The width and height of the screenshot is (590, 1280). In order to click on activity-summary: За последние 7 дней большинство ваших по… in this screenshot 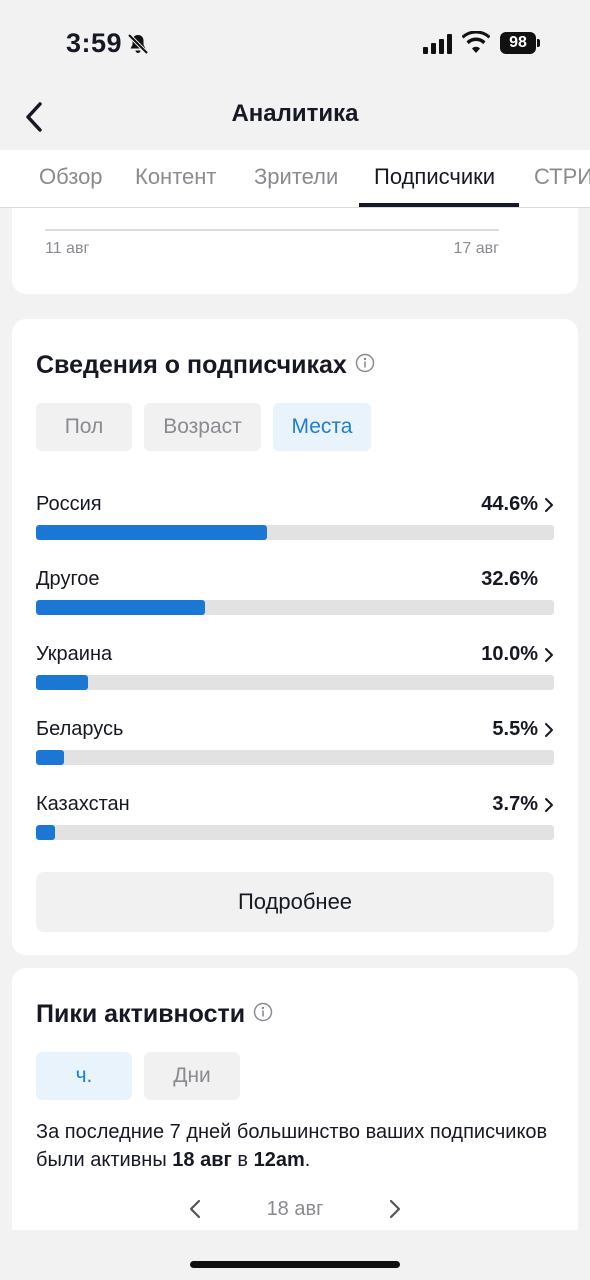, I will do `click(296, 1146)`.